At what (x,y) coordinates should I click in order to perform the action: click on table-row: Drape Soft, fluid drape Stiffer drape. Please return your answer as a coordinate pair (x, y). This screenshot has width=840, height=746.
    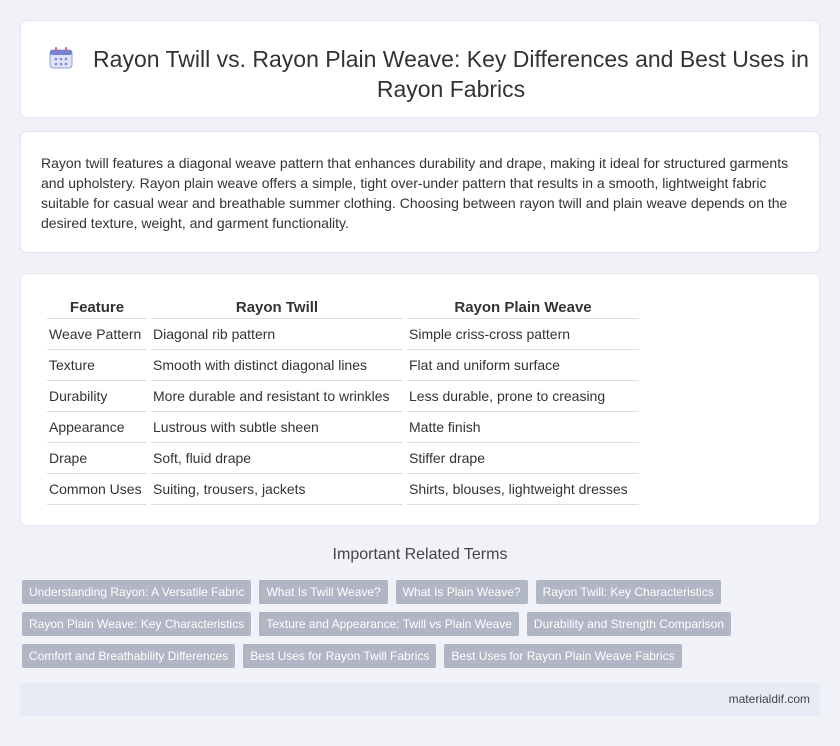
    Looking at the image, I should click on (343, 458).